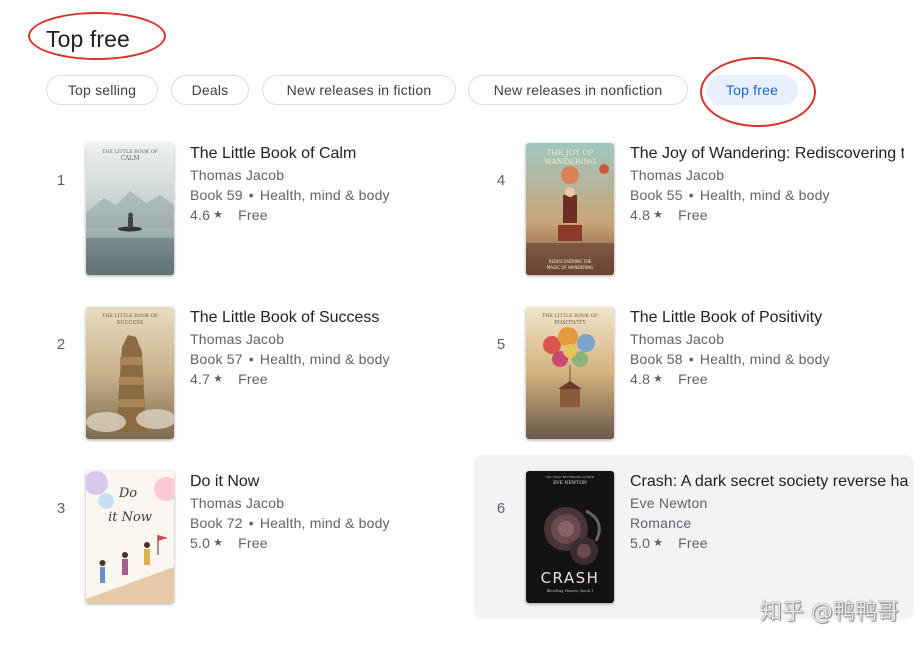  I want to click on rank-number: 2, so click(61, 344).